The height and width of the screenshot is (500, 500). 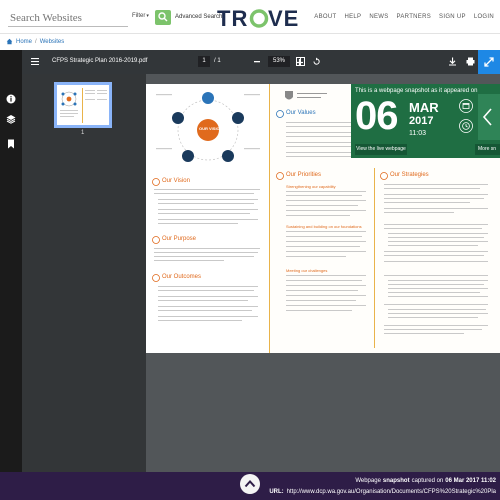 What do you see at coordinates (257, 62) in the screenshot?
I see `zoom-out-icon` at bounding box center [257, 62].